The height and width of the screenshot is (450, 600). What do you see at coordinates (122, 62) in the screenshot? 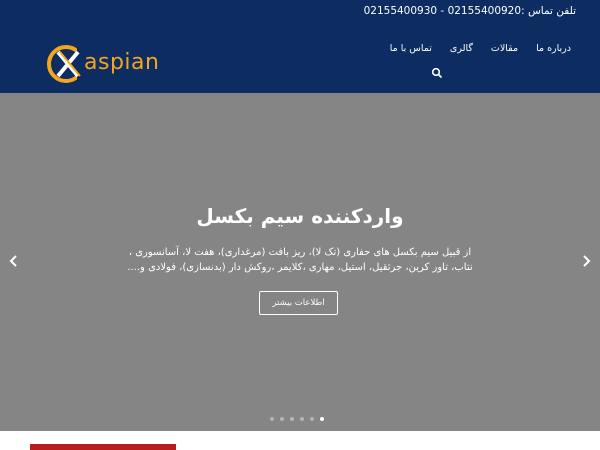
I see `logo-text: aspian` at bounding box center [122, 62].